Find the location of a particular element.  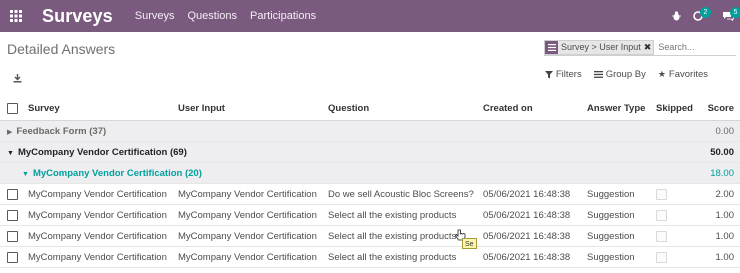

chat-icon: 2 is located at coordinates (702, 14).